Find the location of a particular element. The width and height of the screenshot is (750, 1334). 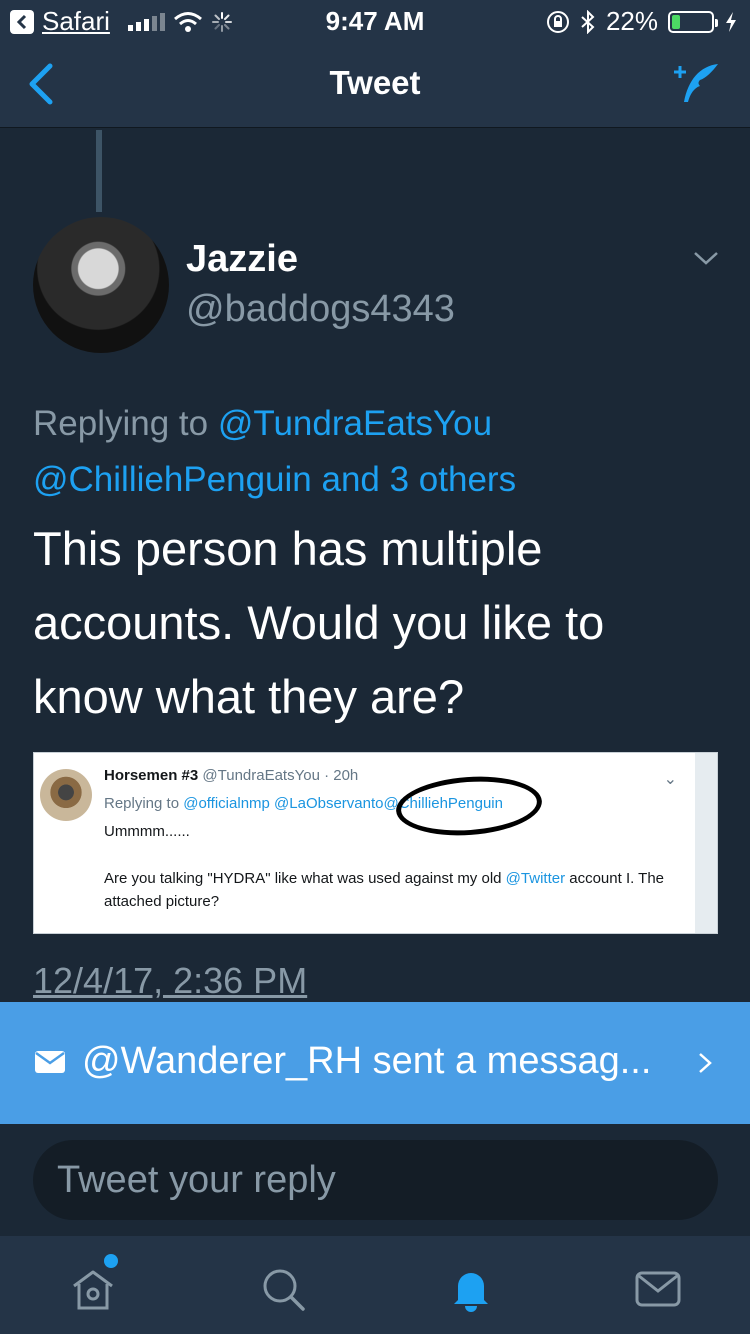

others-link: and 3 others is located at coordinates (419, 479).